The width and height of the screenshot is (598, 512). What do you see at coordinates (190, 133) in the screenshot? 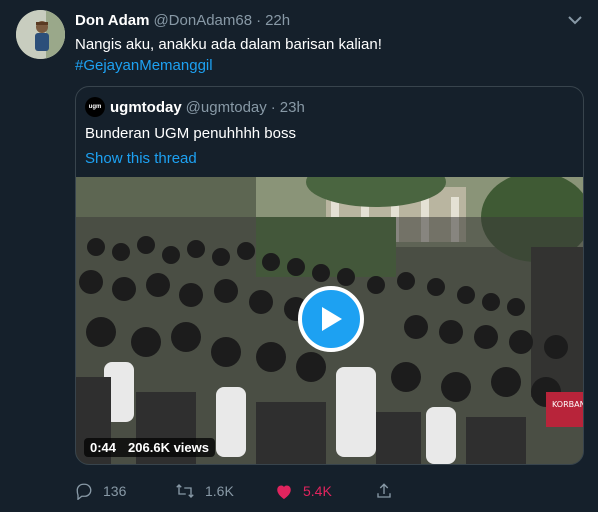
I see `quoted-text: Bunderan UGM penuhhhh boss` at bounding box center [190, 133].